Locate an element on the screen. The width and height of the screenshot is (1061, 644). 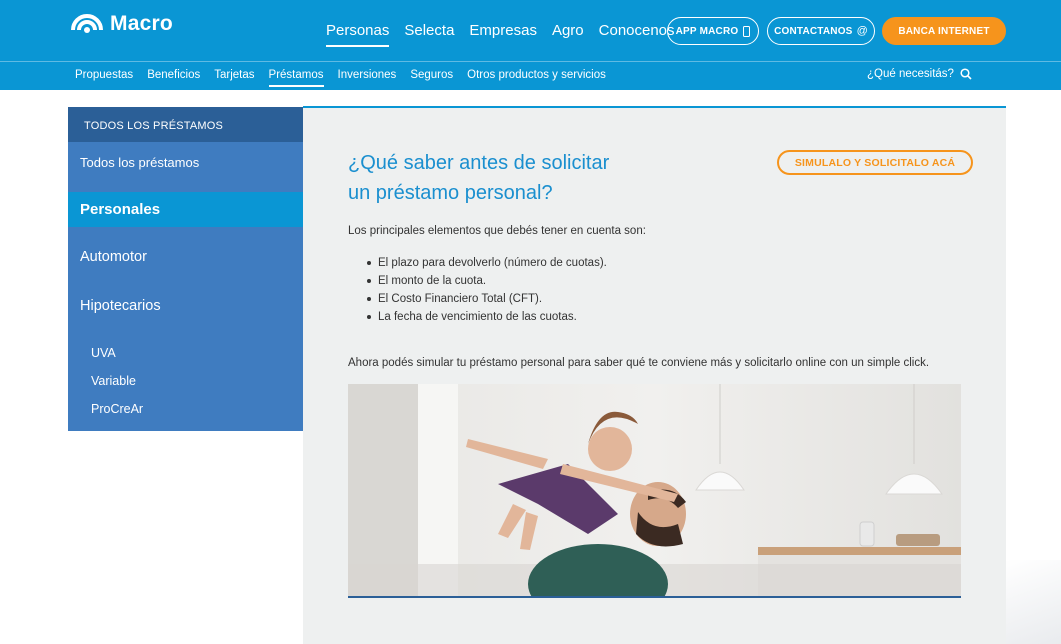
search-label: ¿Qué necesitás? is located at coordinates (910, 74).